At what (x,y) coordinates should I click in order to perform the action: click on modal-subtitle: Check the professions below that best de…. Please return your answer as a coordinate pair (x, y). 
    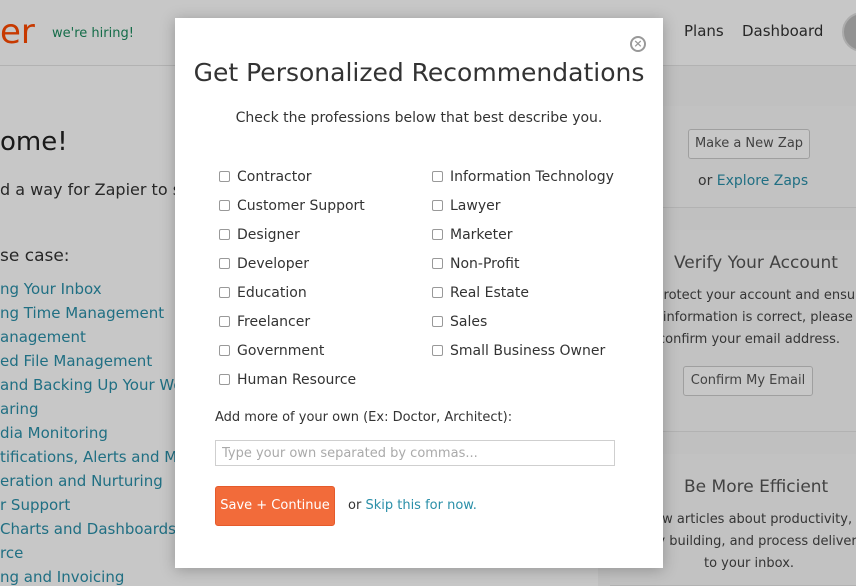
    Looking at the image, I should click on (419, 118).